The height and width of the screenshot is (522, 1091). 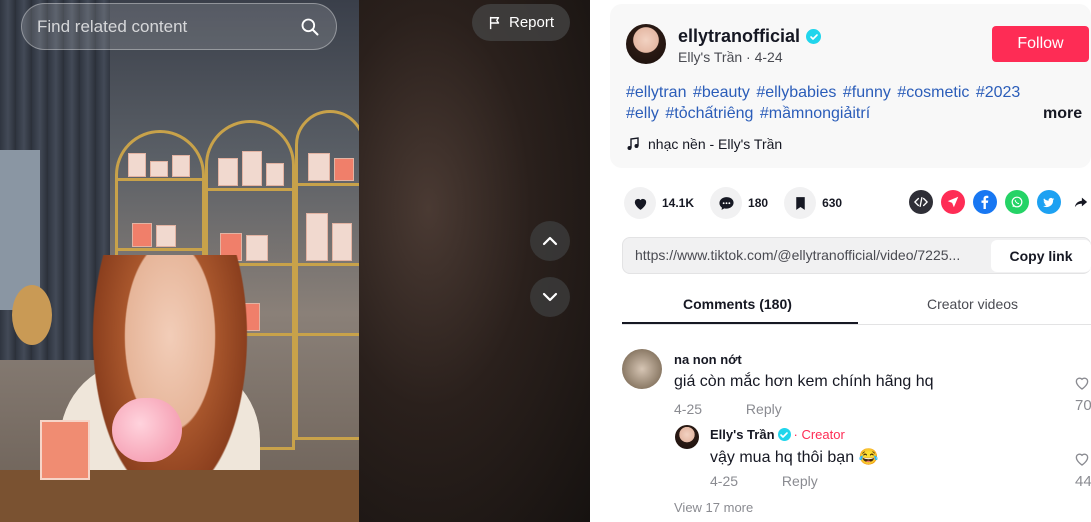 What do you see at coordinates (709, 113) in the screenshot?
I see `hashtag: #tỏchấtriêng` at bounding box center [709, 113].